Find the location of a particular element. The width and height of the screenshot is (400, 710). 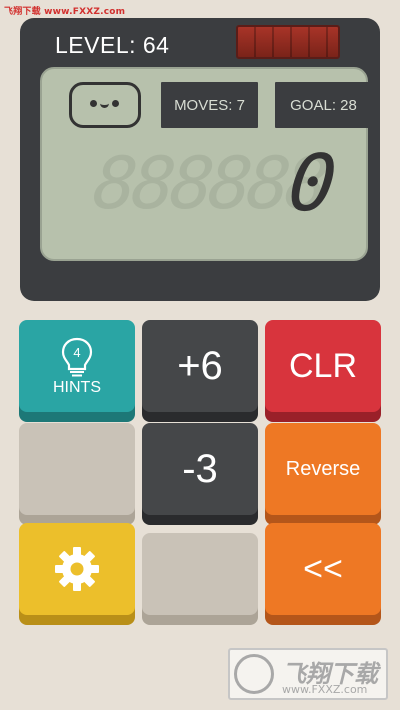

backspace-label: << is located at coordinates (323, 568).